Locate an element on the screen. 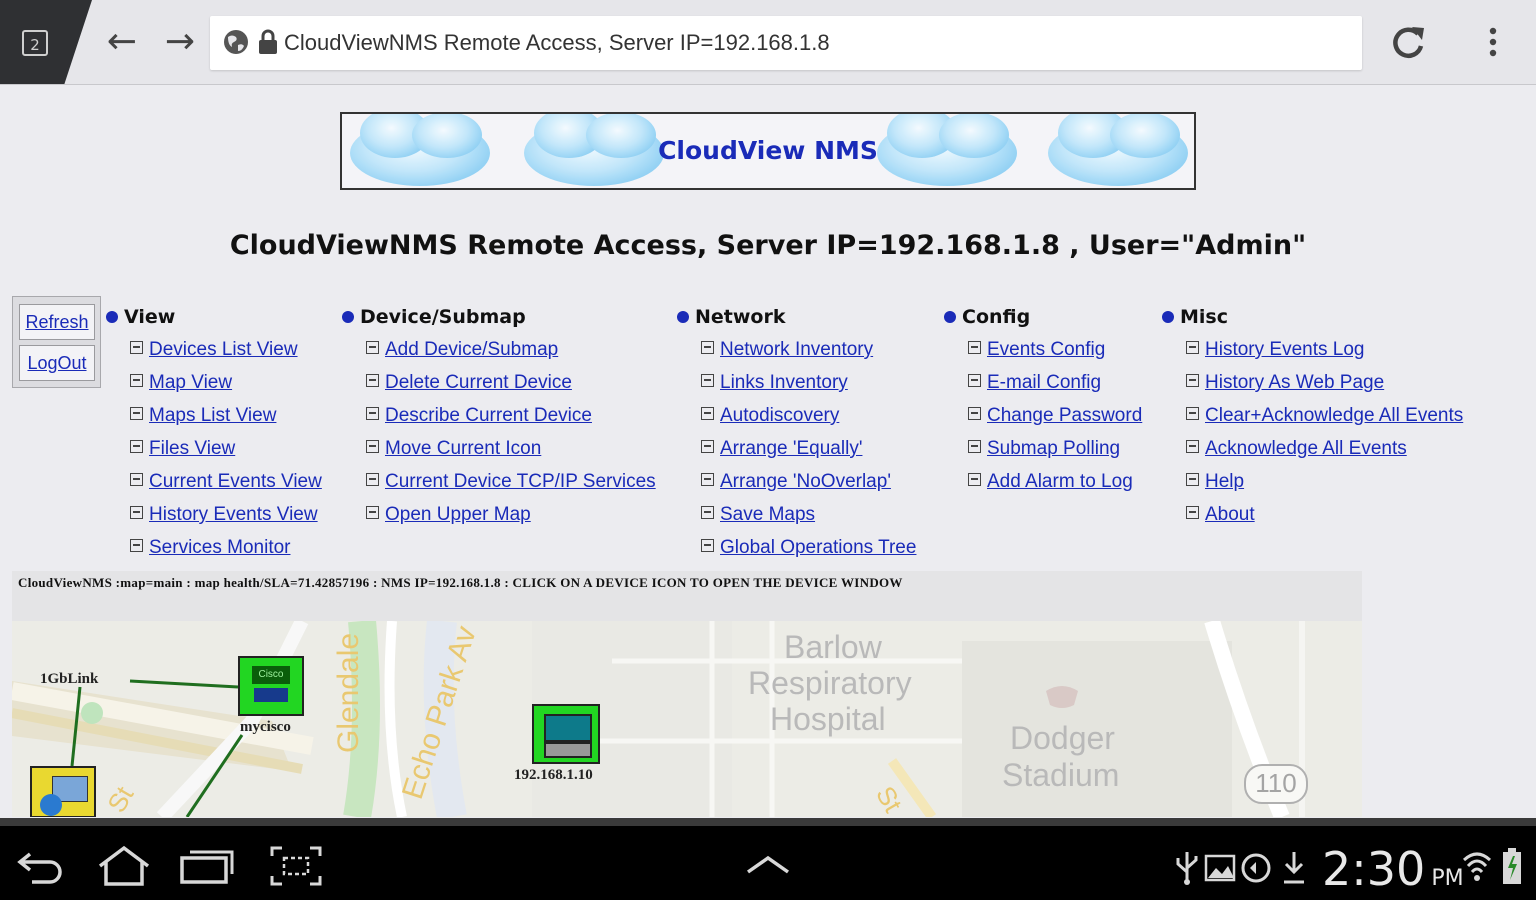 The image size is (1536, 900). device-label: 192.168.1.10 is located at coordinates (553, 775).